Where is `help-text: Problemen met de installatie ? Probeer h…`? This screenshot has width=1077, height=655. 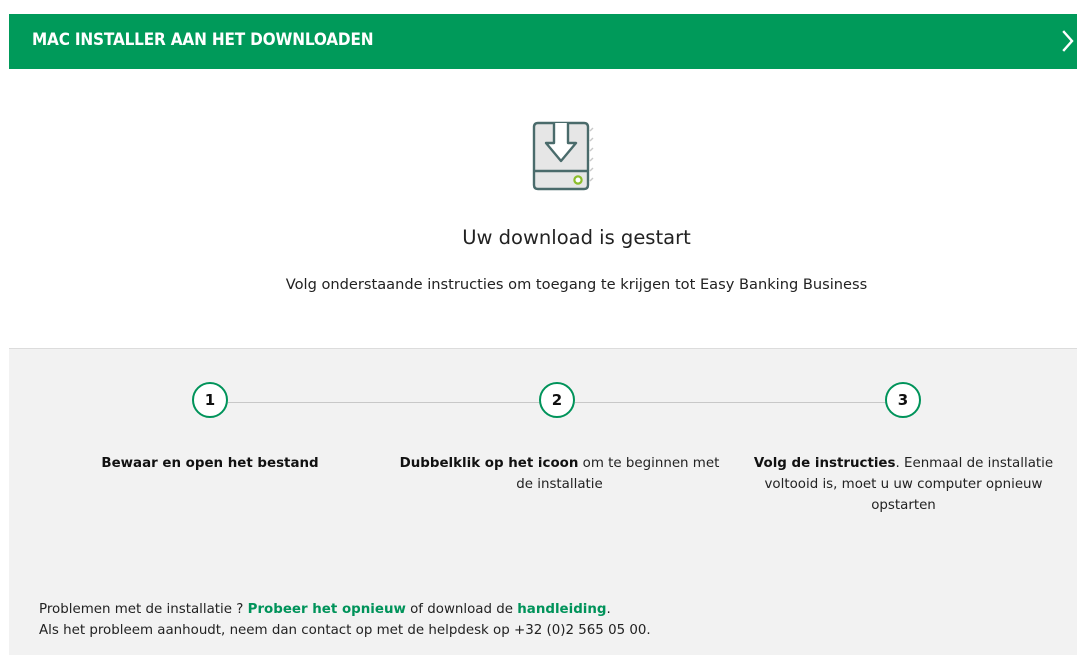 help-text: Problemen met de installatie ? Probeer h… is located at coordinates (345, 620).